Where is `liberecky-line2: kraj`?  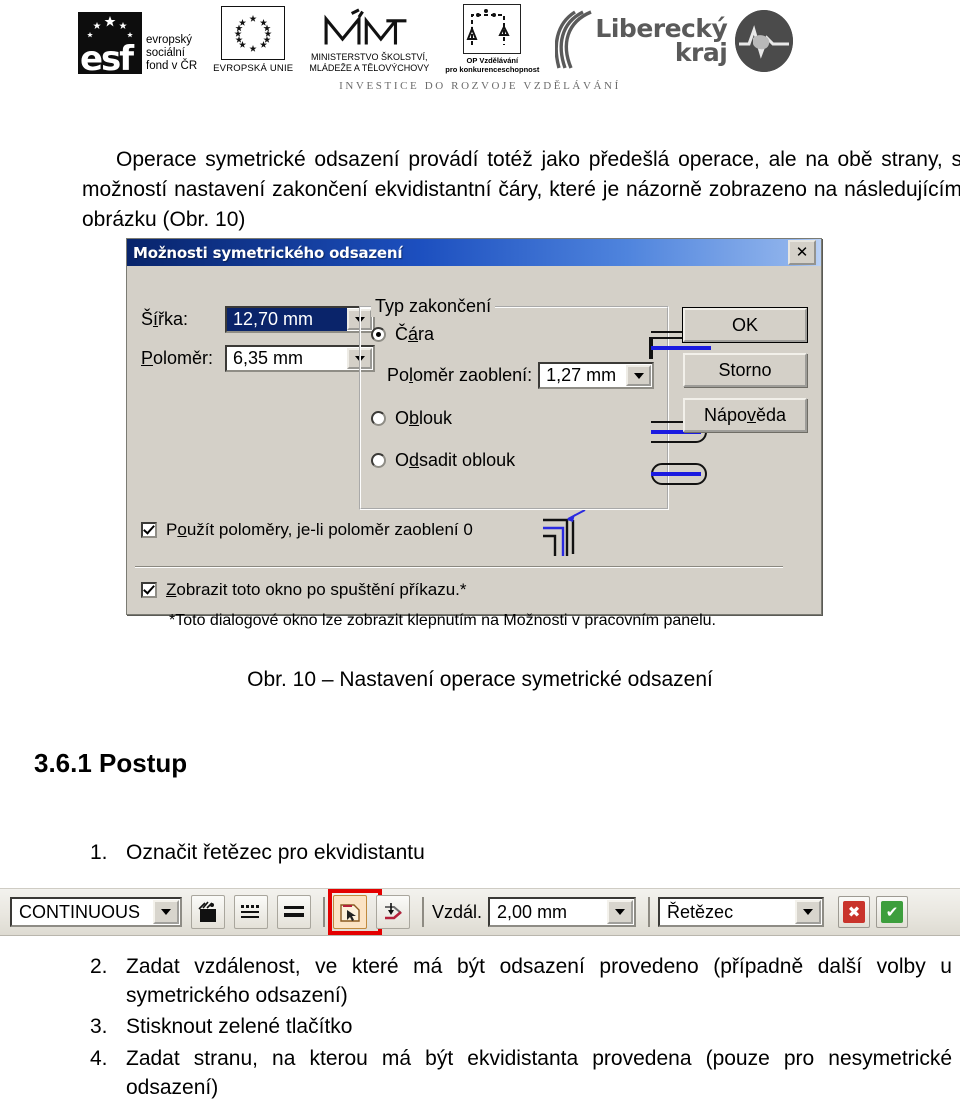 liberecky-line2: kraj is located at coordinates (701, 52).